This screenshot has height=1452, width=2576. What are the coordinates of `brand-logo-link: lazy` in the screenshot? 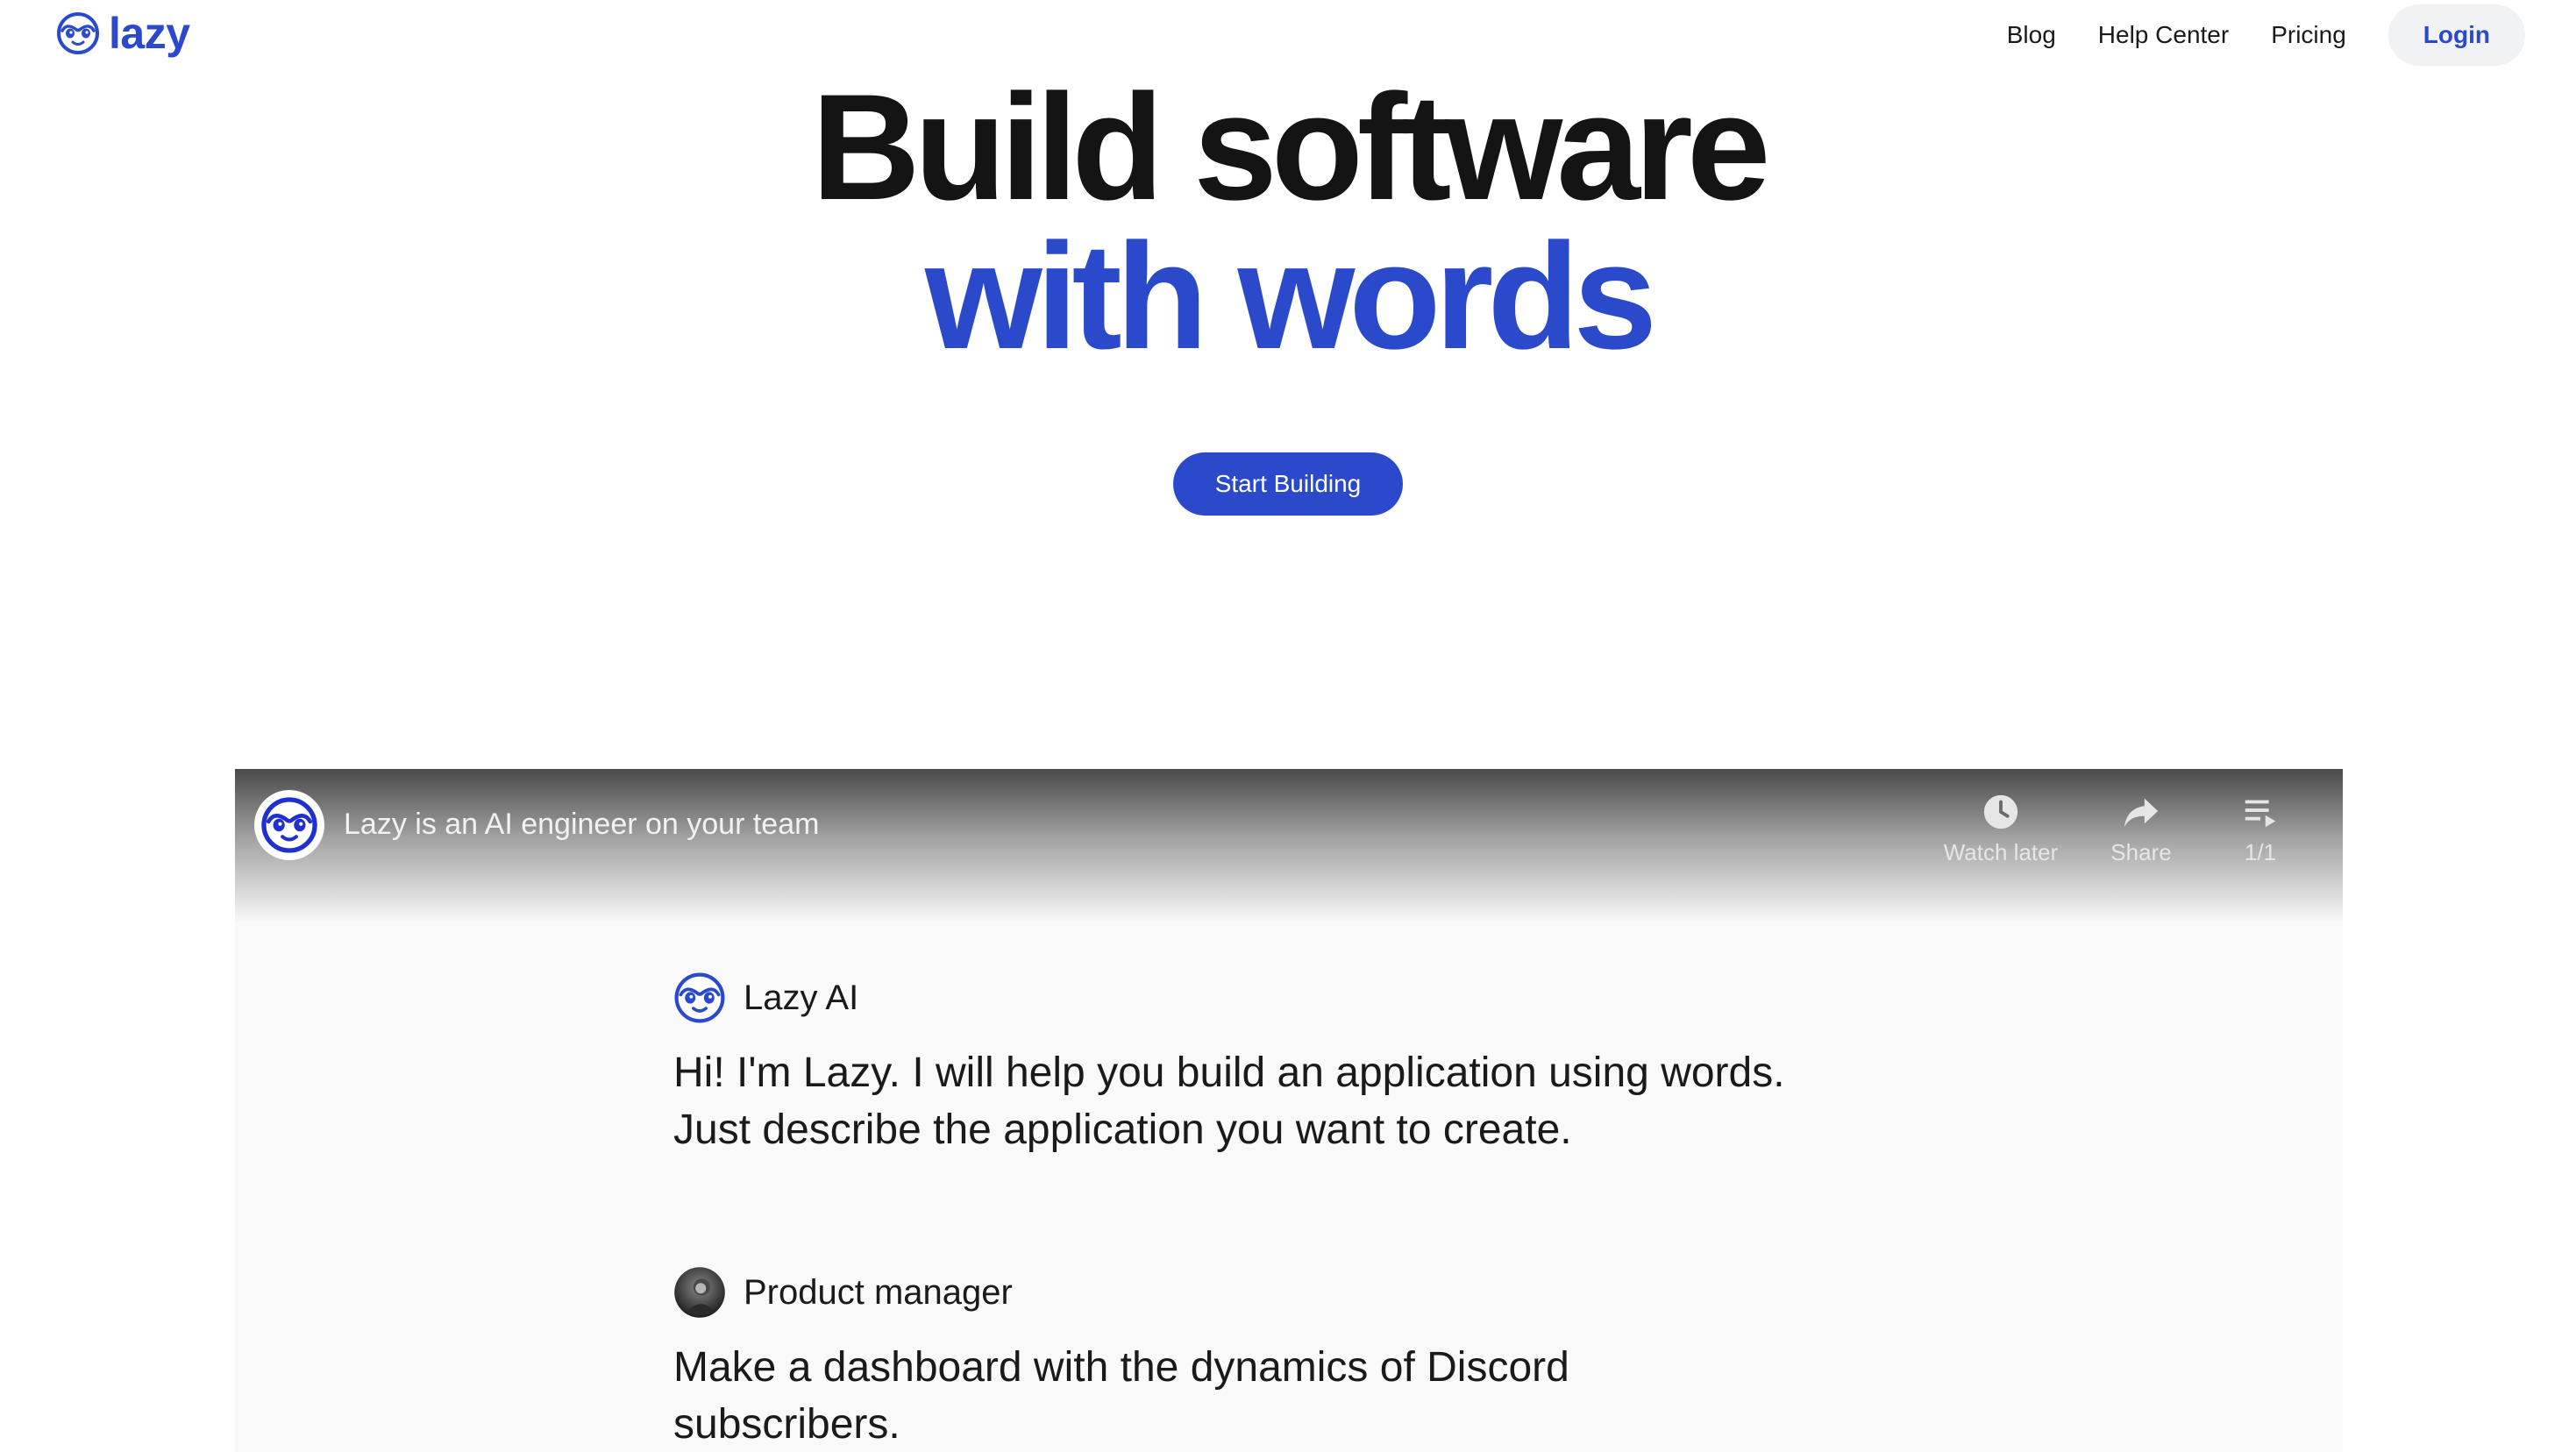 It's located at (123, 33).